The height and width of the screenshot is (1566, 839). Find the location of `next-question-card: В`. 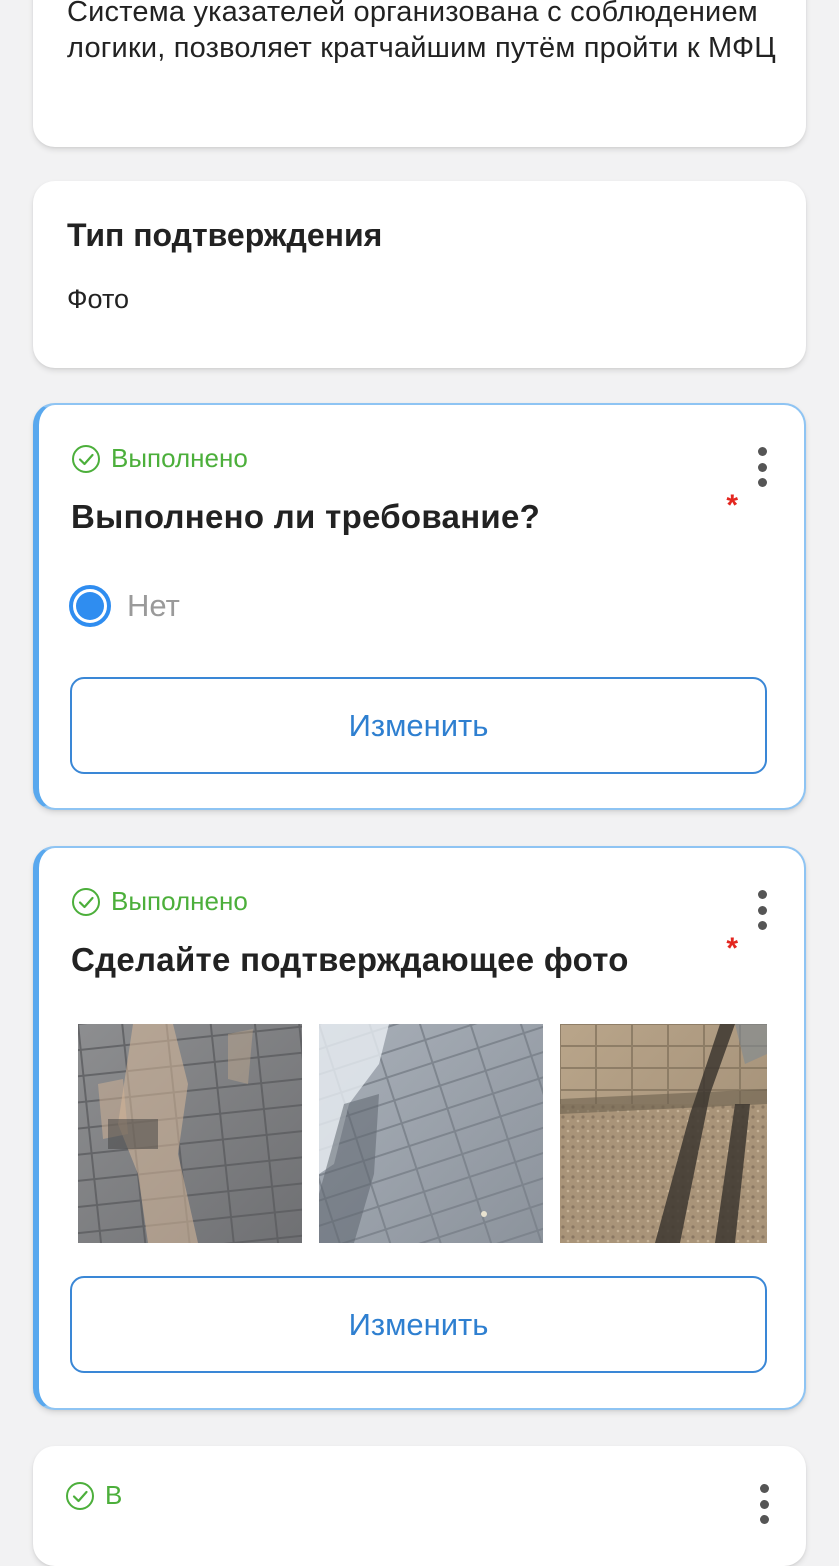

next-question-card: В is located at coordinates (419, 1506).